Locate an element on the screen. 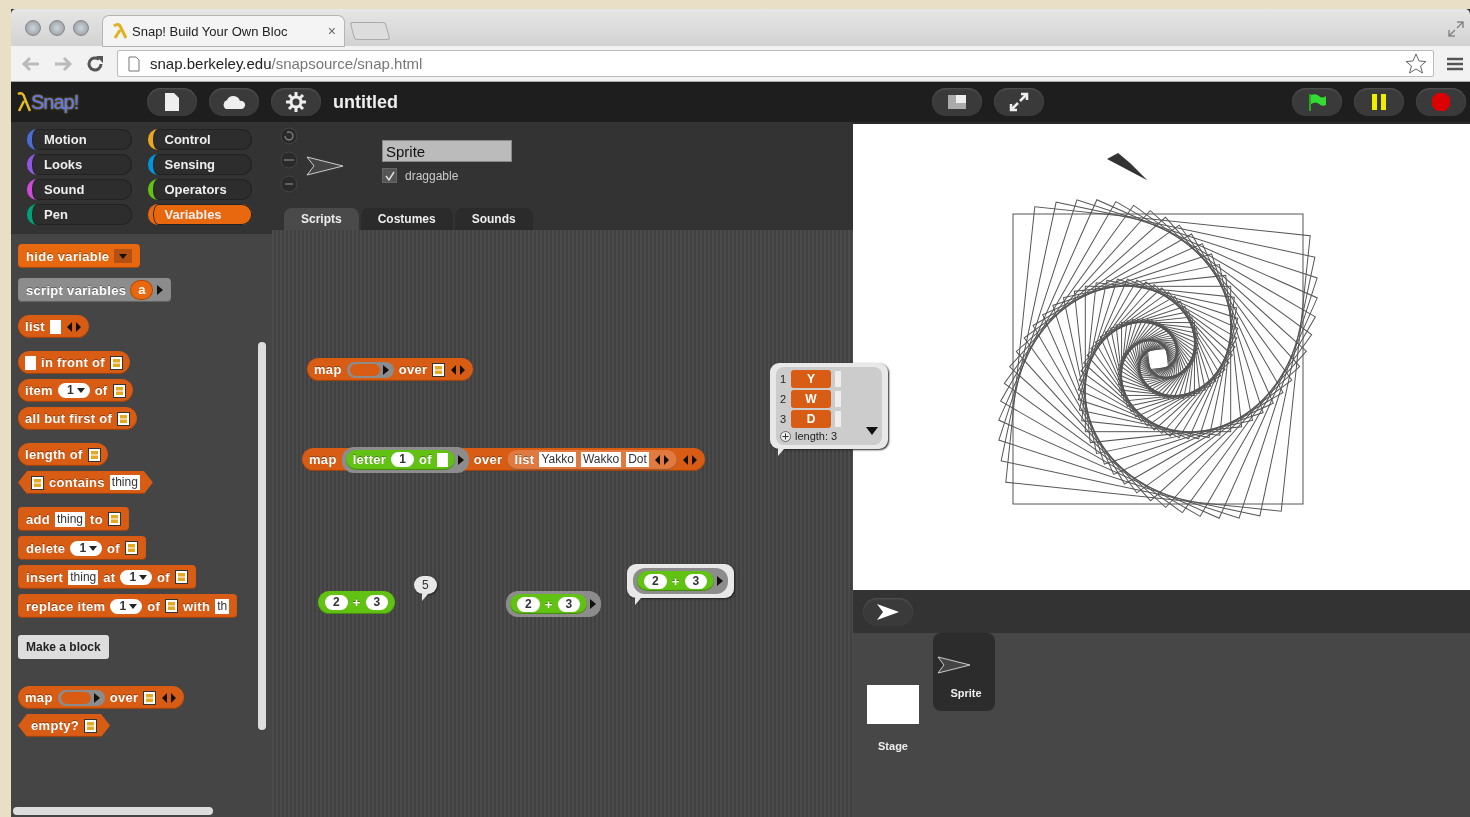 The width and height of the screenshot is (1470, 817). make-a-block-button: Make a block is located at coordinates (63, 647).